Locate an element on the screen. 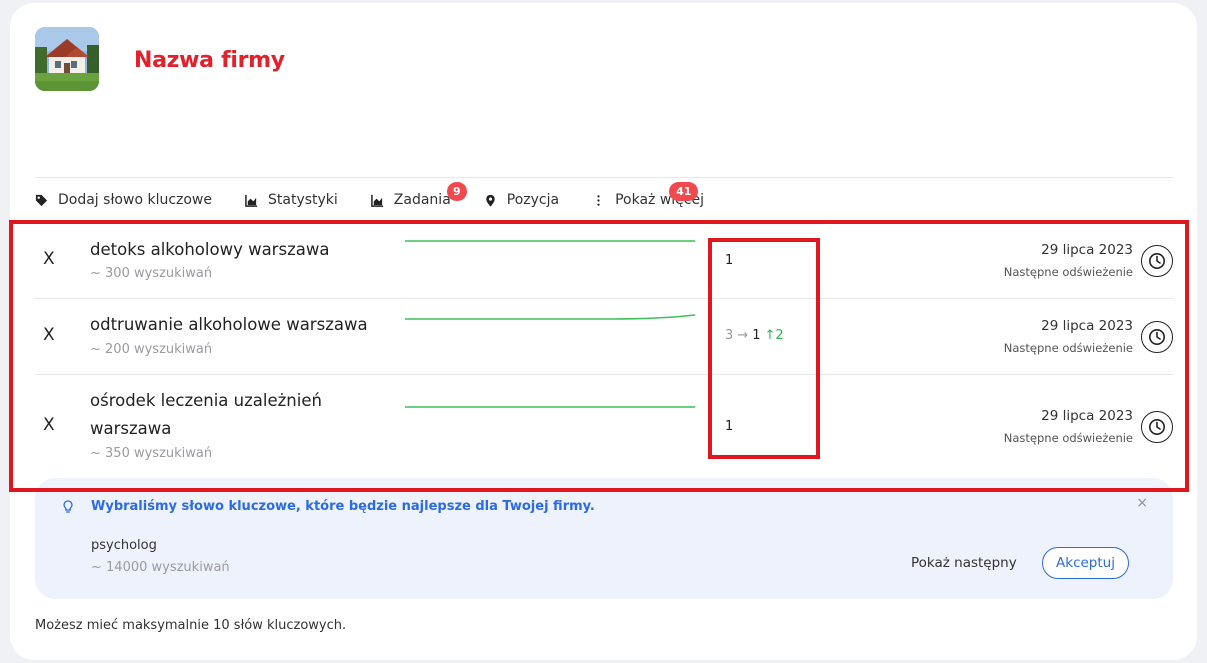  close-suggestion-button: × is located at coordinates (1142, 503).